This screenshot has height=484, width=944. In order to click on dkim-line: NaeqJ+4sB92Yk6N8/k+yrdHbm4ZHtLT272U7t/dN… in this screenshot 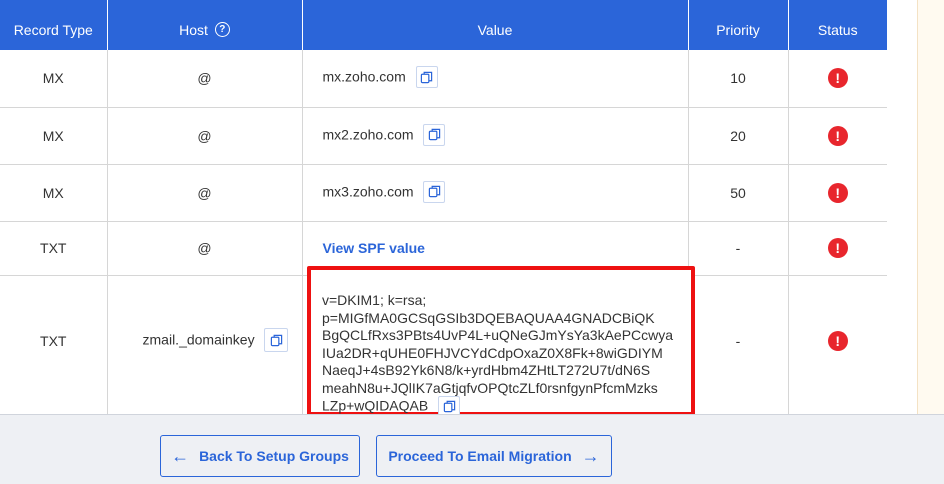, I will do `click(486, 370)`.